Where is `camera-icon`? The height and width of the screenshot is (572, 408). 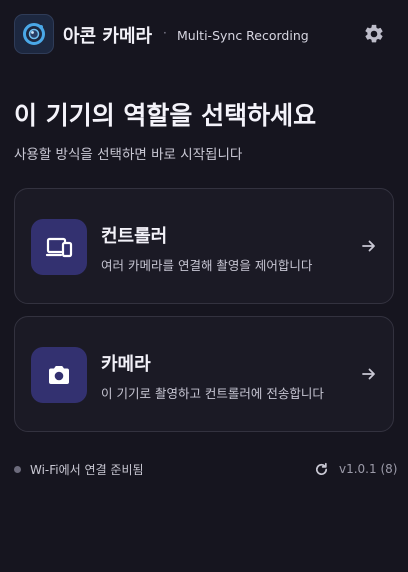
camera-icon is located at coordinates (59, 375).